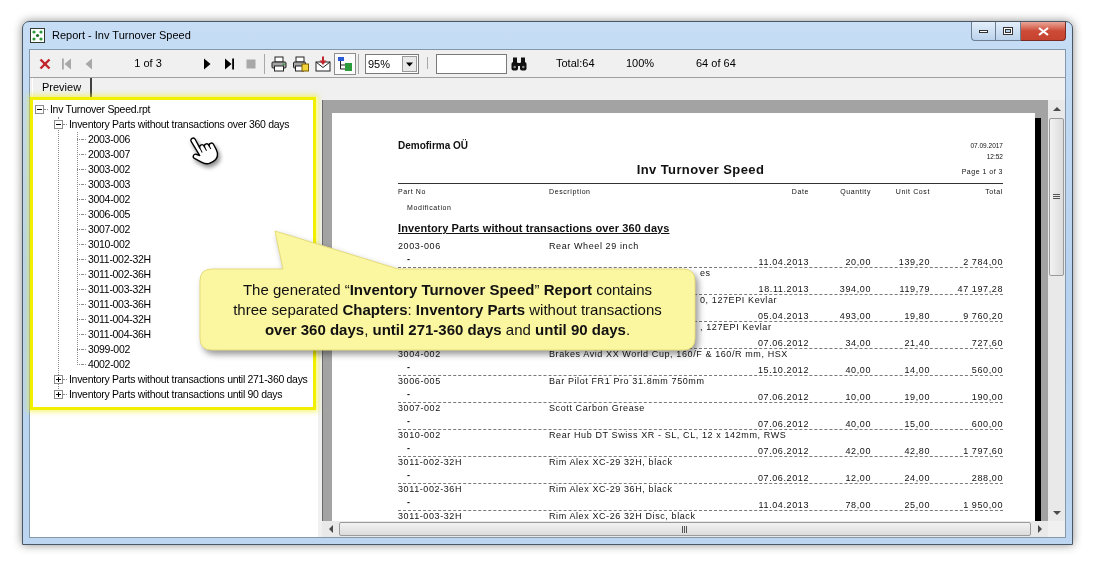 The height and width of the screenshot is (568, 1095). What do you see at coordinates (119, 334) in the screenshot?
I see `tree-item: 3011-004-36H` at bounding box center [119, 334].